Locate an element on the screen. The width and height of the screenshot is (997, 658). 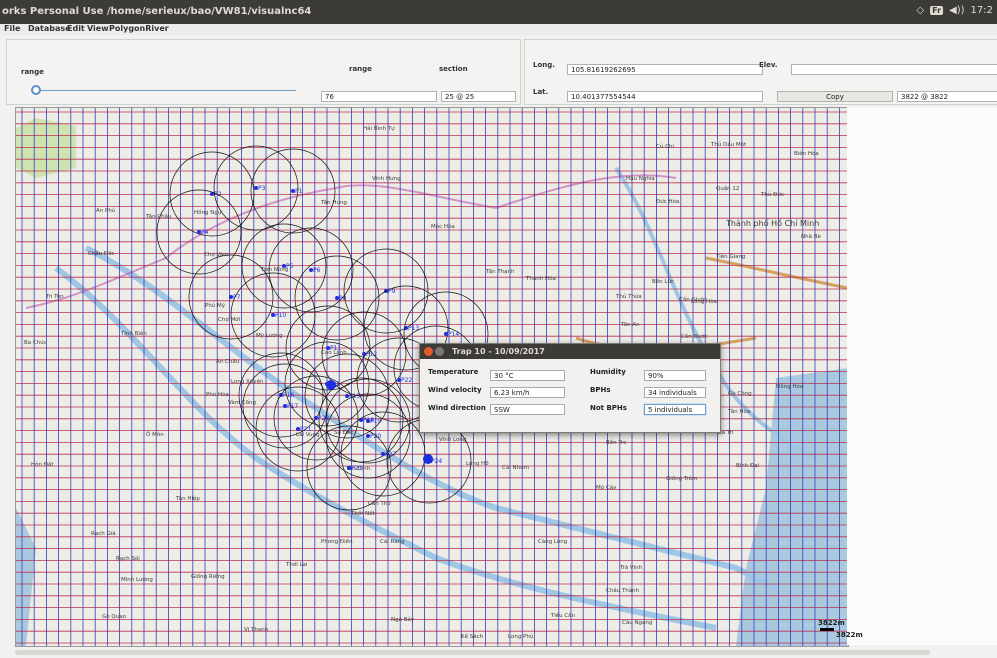
place-label: Thới Lai is located at coordinates (296, 564).